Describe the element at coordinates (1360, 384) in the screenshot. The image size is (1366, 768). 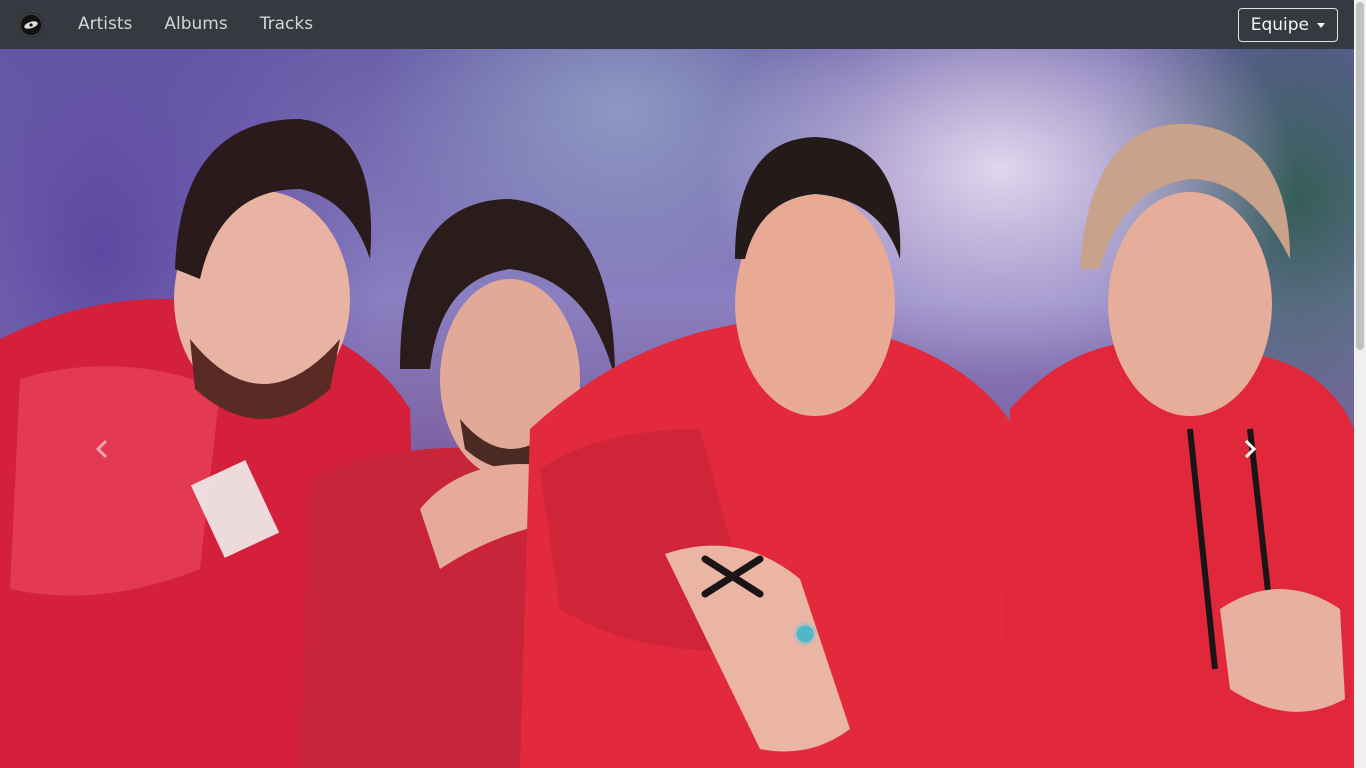
I see `page-scrollbar` at that location.